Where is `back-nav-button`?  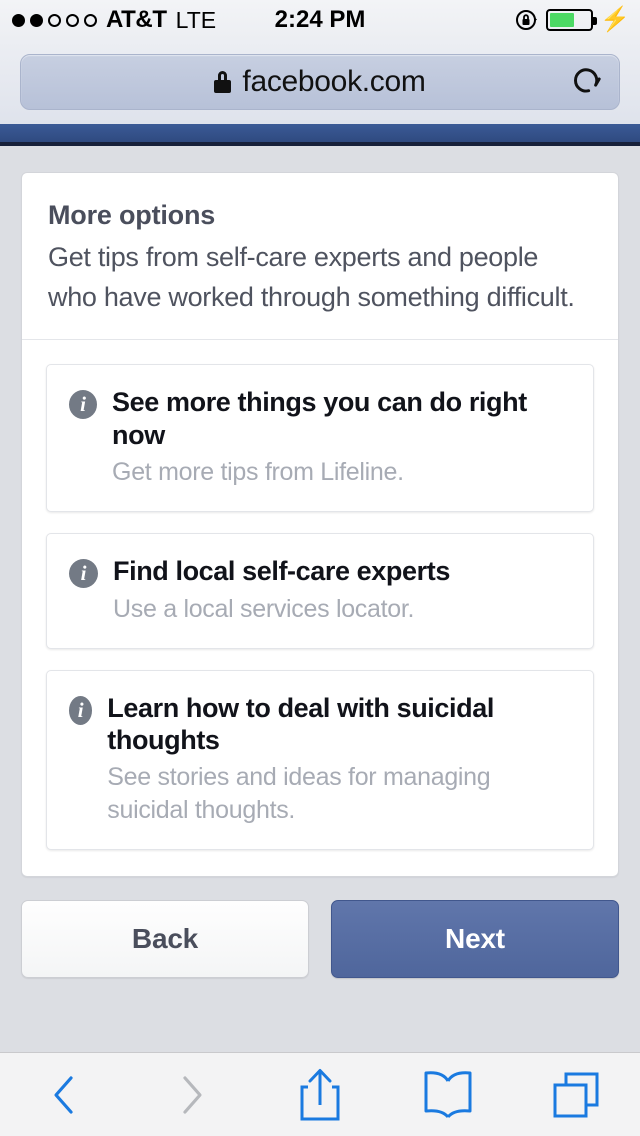 back-nav-button is located at coordinates (64, 1094).